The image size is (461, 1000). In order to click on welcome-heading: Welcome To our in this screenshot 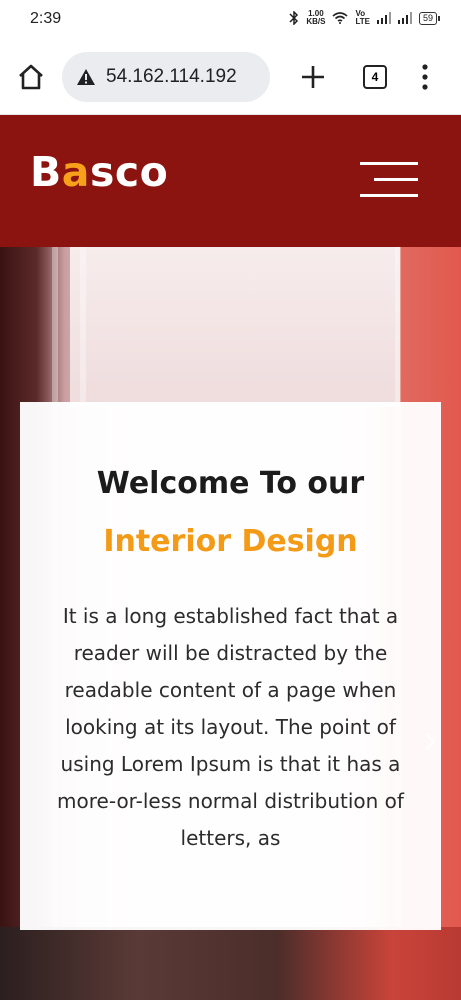, I will do `click(230, 483)`.